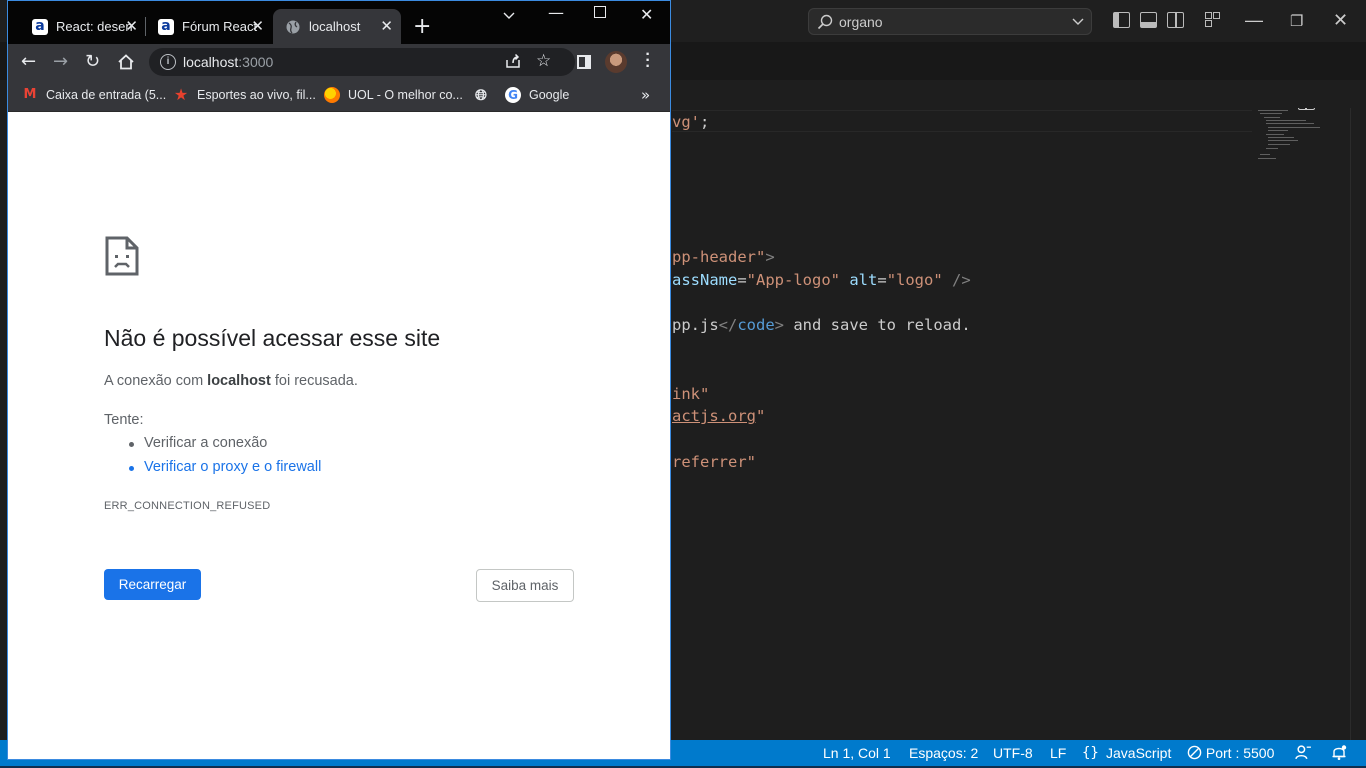 The image size is (1366, 768). I want to click on chevron-down-icon, so click(1078, 21).